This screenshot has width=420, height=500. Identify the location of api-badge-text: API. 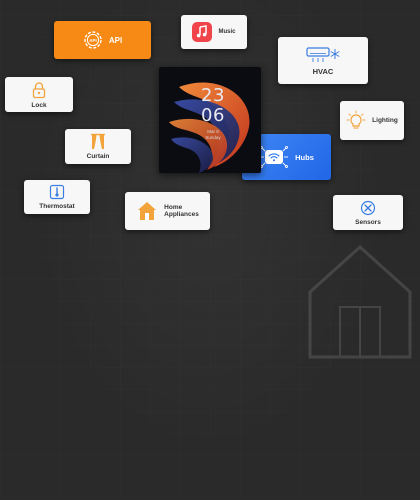
(93, 40).